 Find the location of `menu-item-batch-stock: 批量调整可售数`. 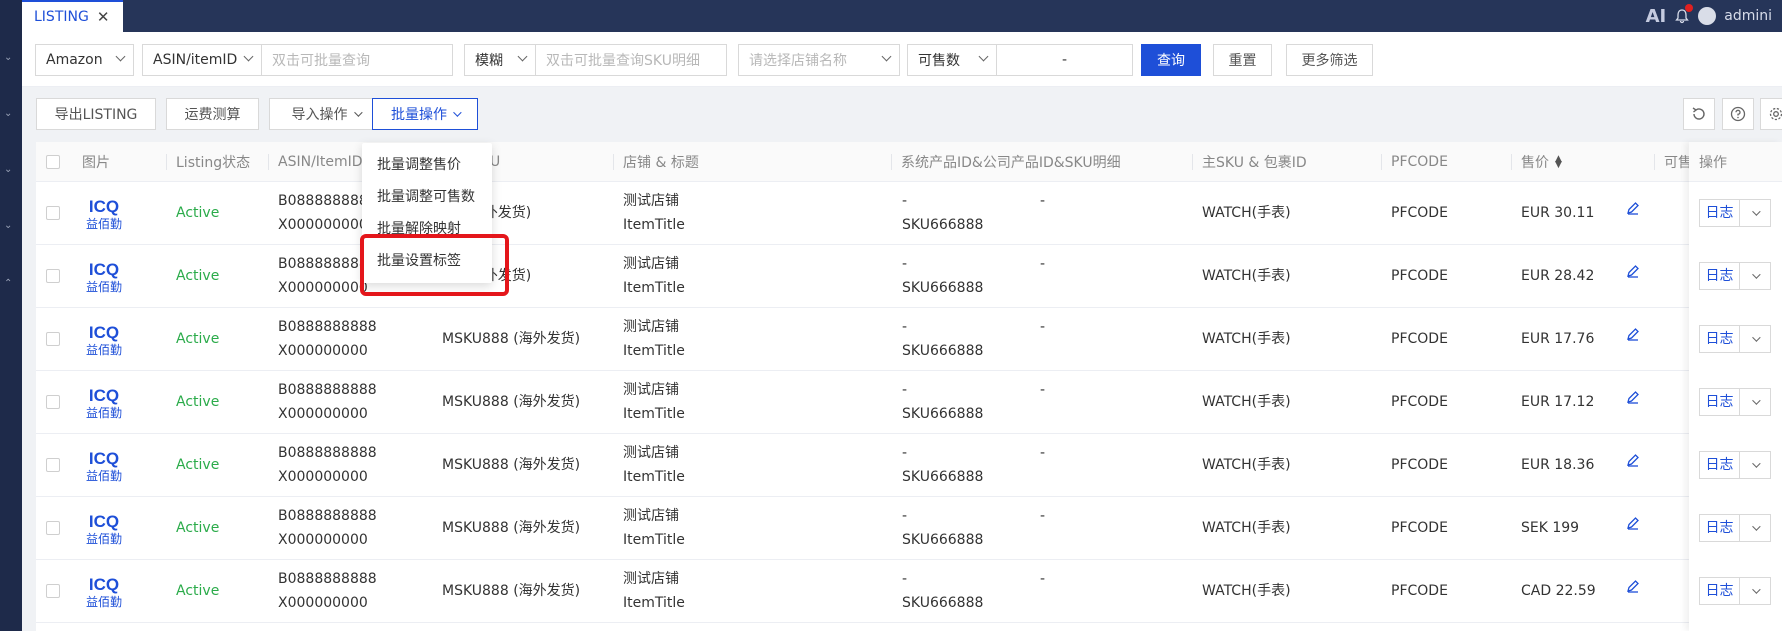

menu-item-batch-stock: 批量调整可售数 is located at coordinates (426, 196).